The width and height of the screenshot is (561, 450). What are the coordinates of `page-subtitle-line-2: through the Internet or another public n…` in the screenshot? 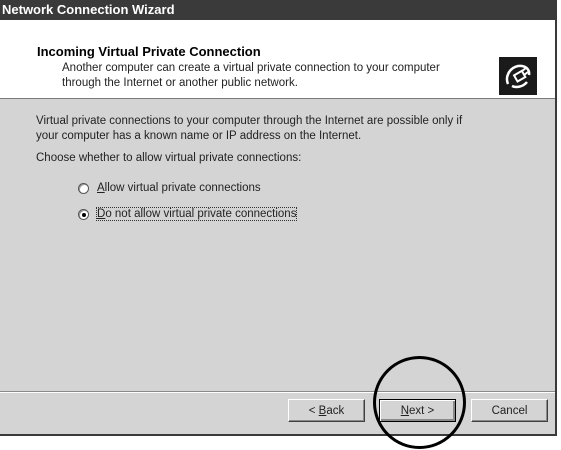 It's located at (180, 83).